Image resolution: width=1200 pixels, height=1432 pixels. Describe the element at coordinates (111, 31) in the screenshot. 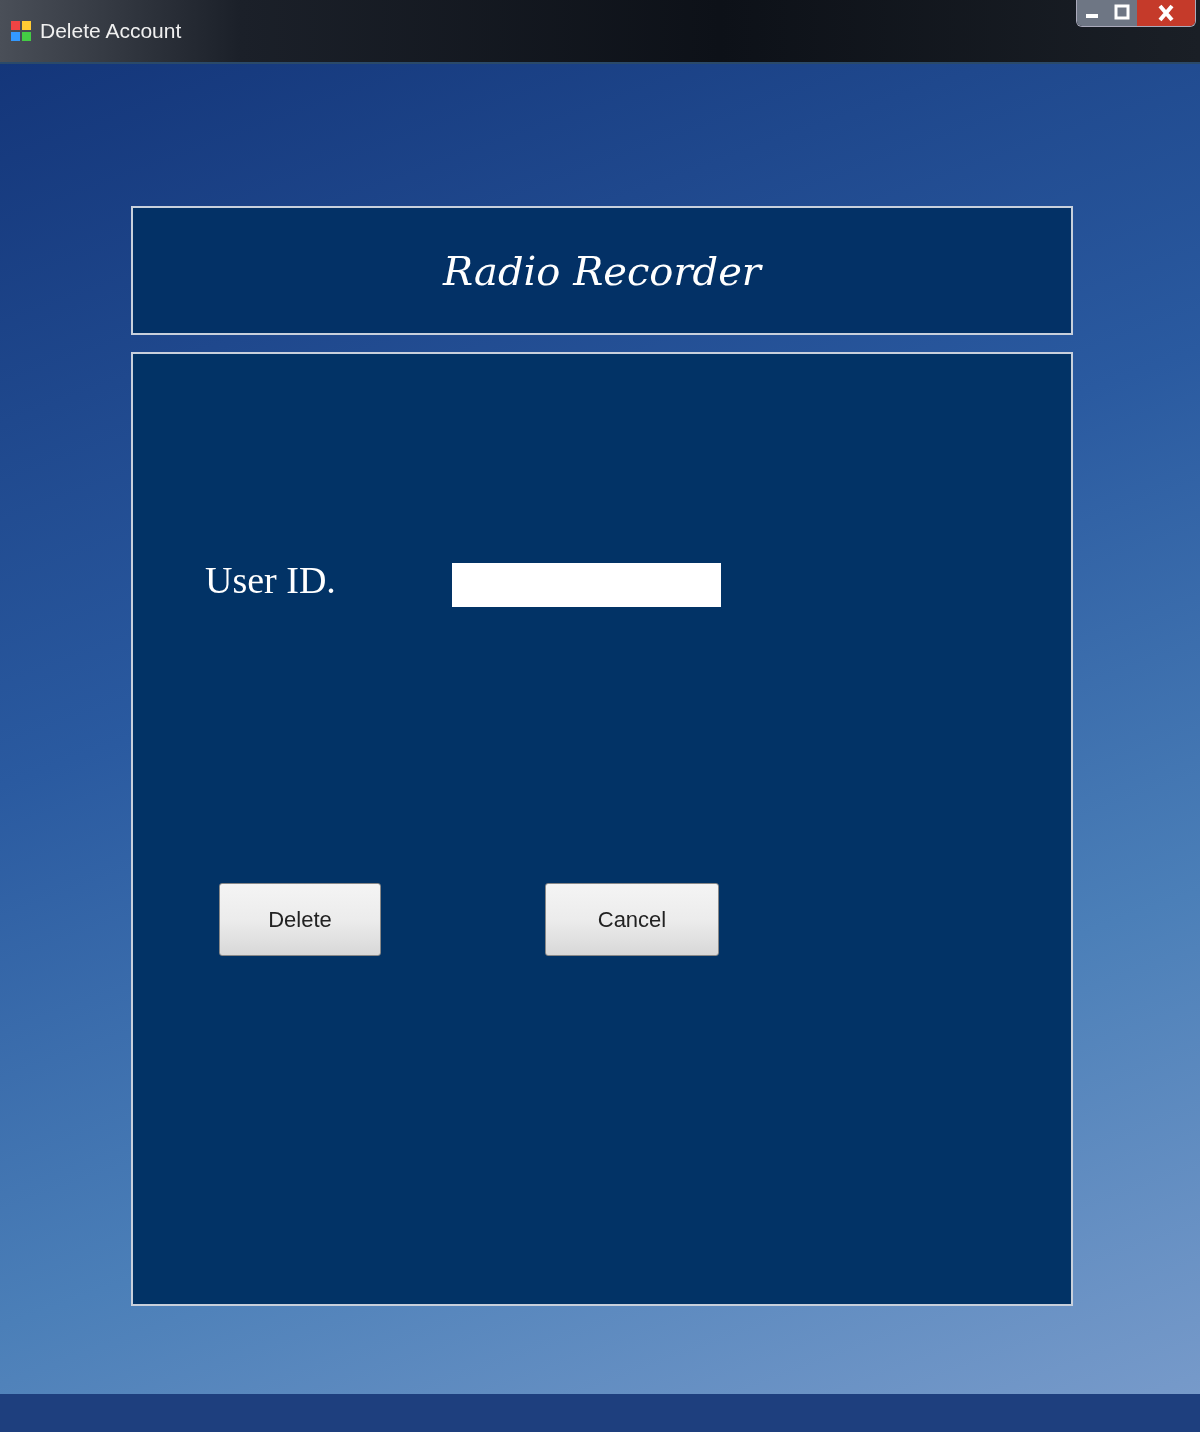

I see `window-title: Delete Account` at that location.